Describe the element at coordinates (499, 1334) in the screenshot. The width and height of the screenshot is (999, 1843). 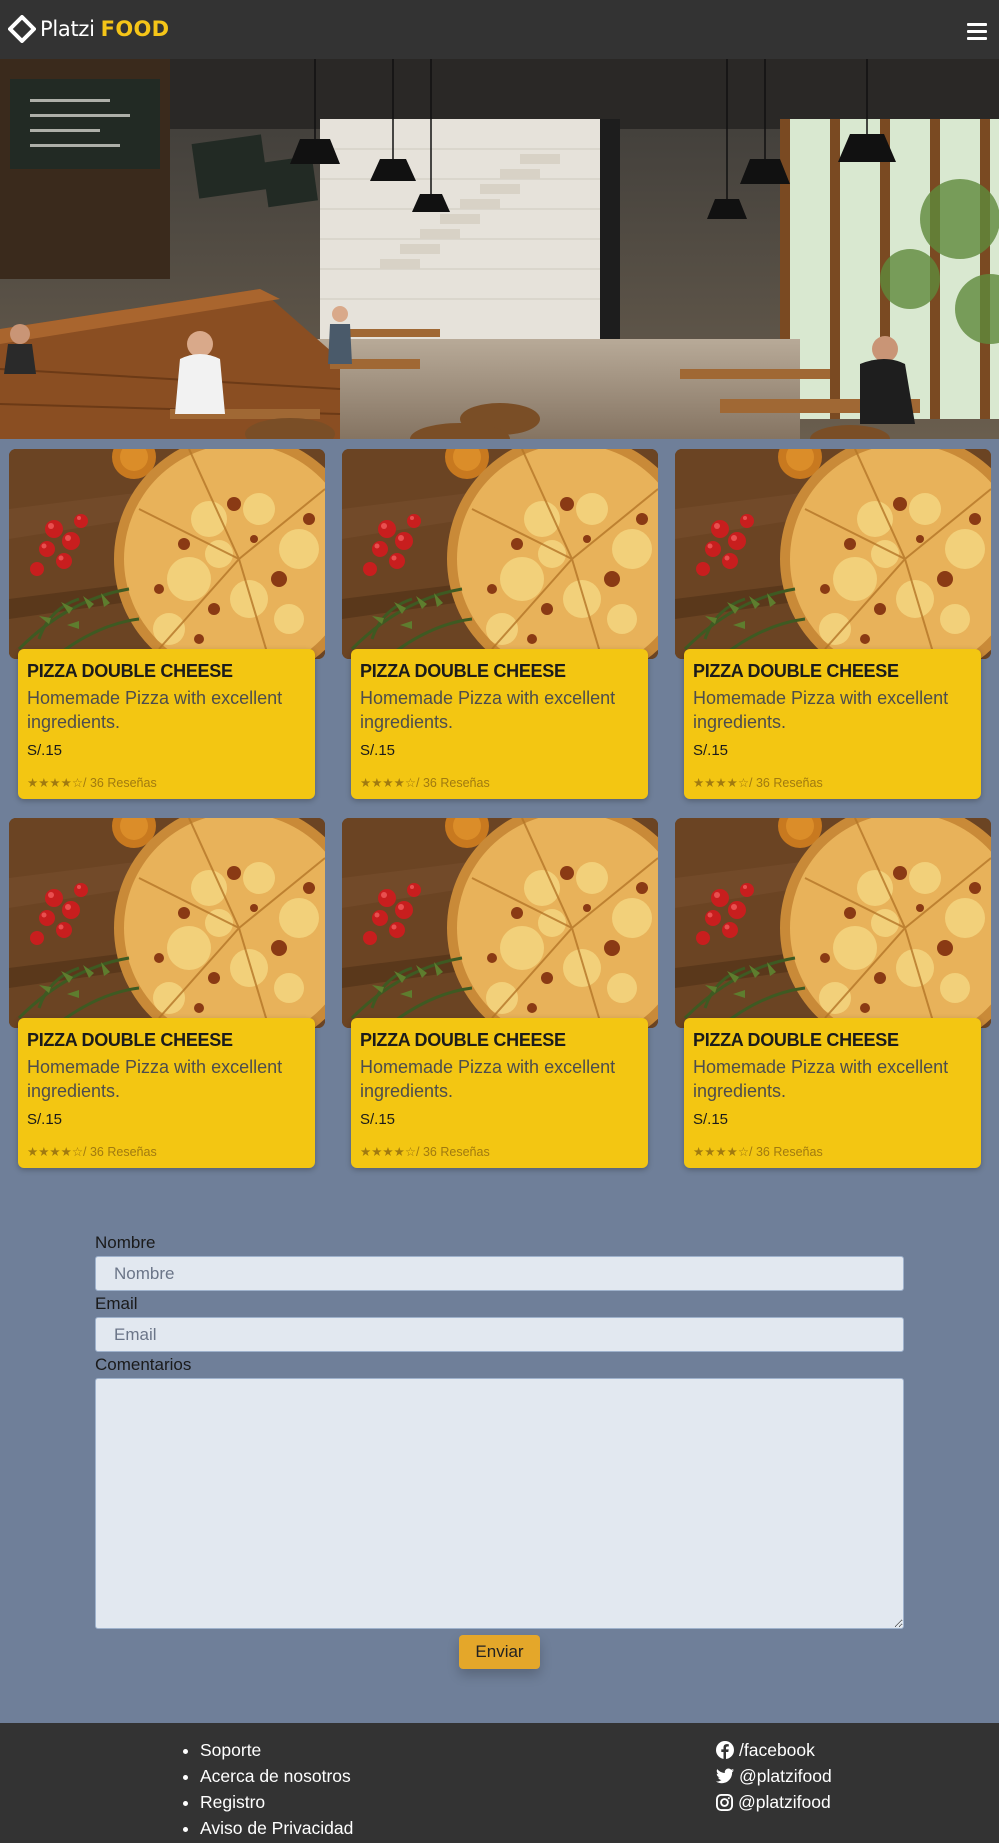
I see `email-input` at that location.